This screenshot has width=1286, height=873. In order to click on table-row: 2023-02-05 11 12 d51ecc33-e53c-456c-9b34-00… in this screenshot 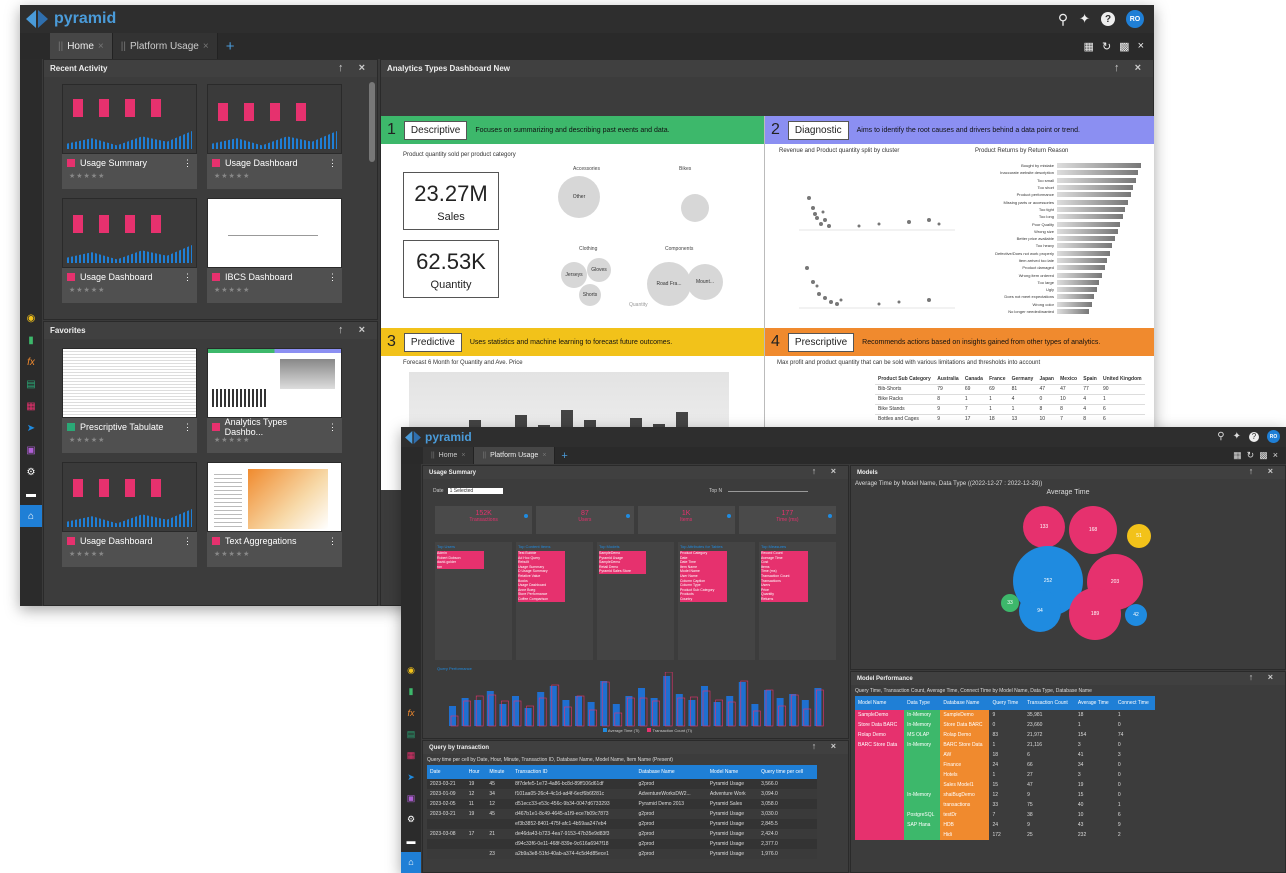, I will do `click(622, 804)`.